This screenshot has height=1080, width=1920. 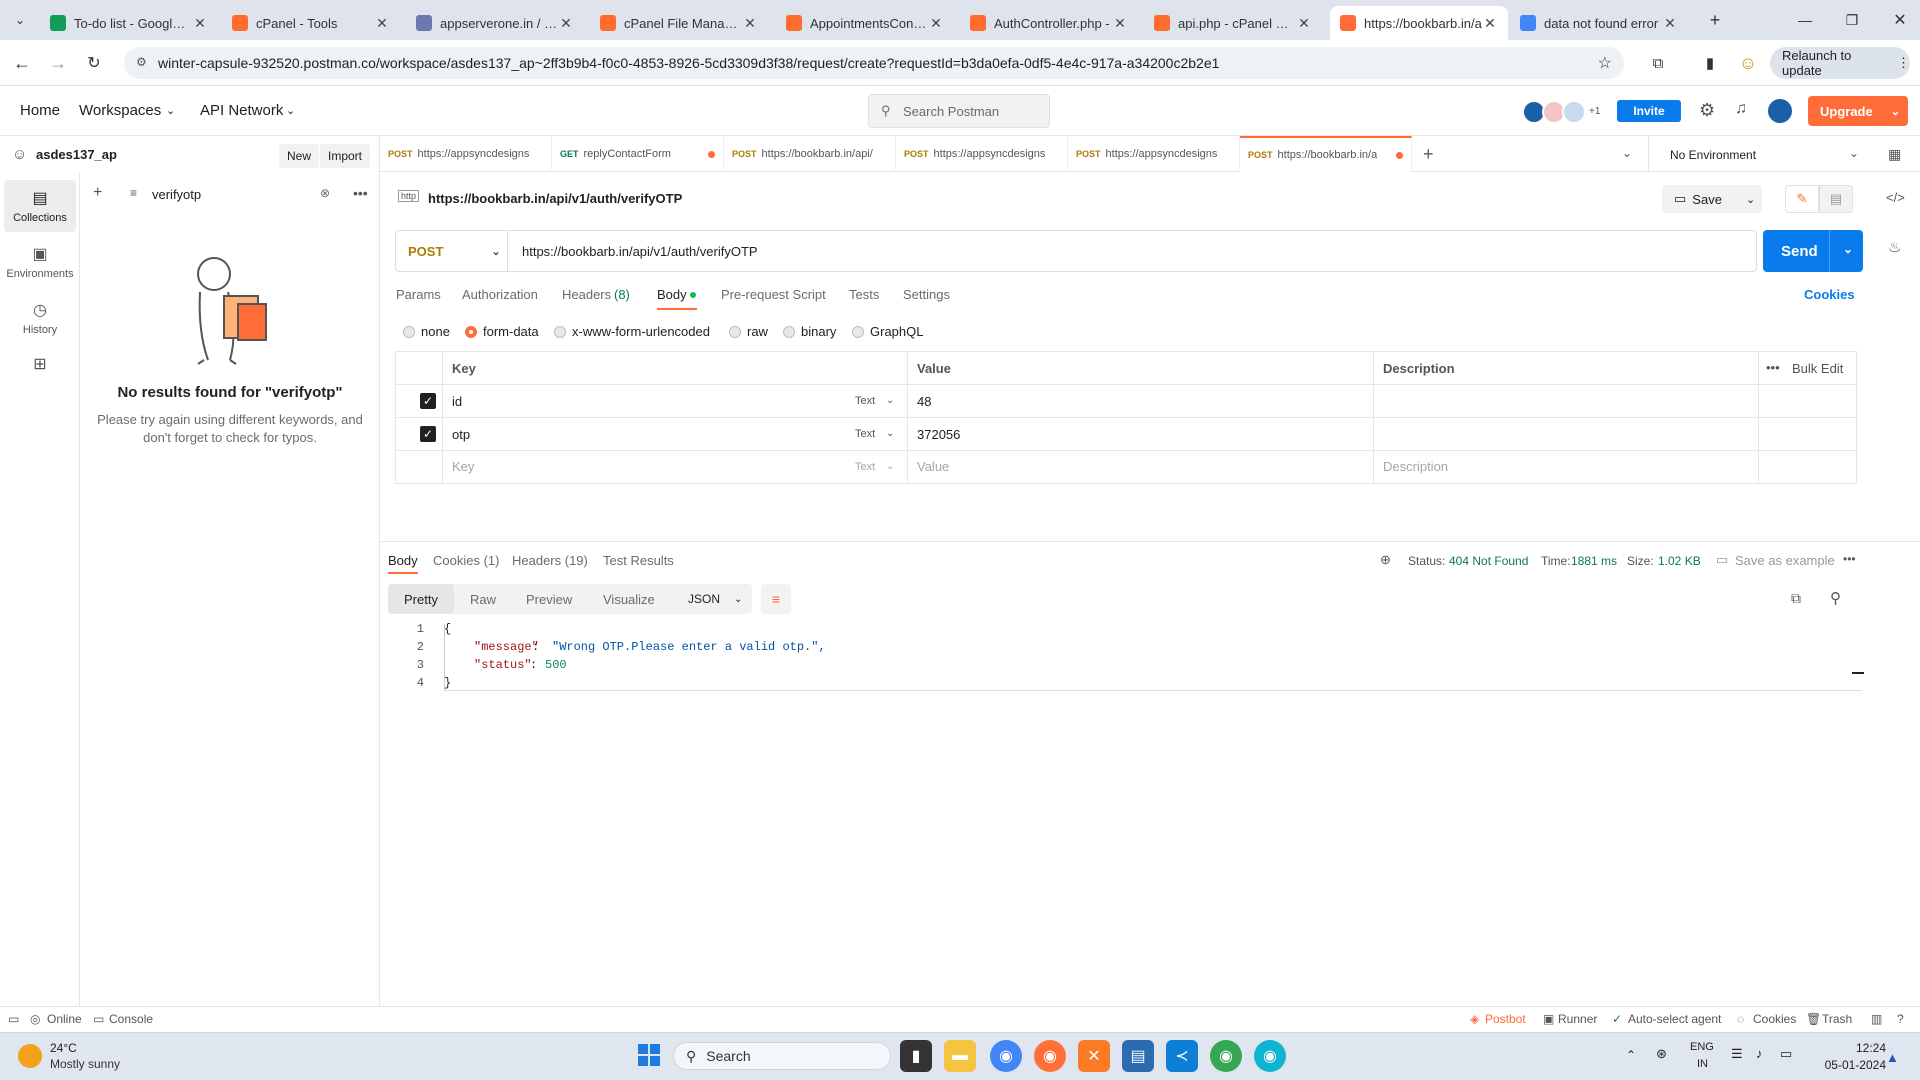 What do you see at coordinates (428, 434) in the screenshot?
I see `row-enabled-checkbox: ✓` at bounding box center [428, 434].